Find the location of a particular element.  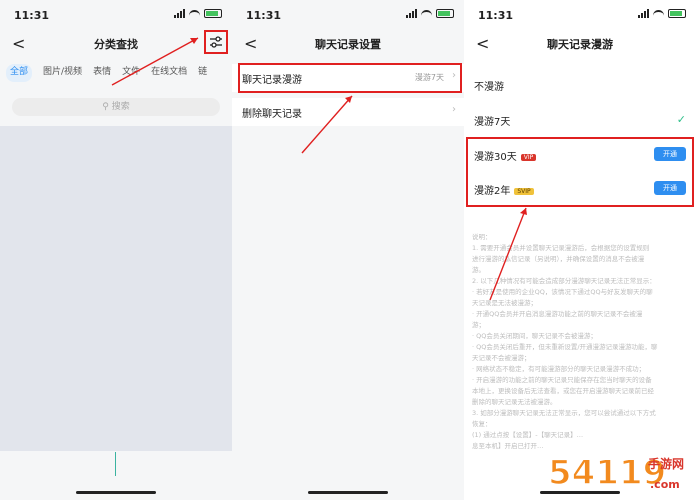

tab-online-docs: 在线文档 is located at coordinates (169, 73).